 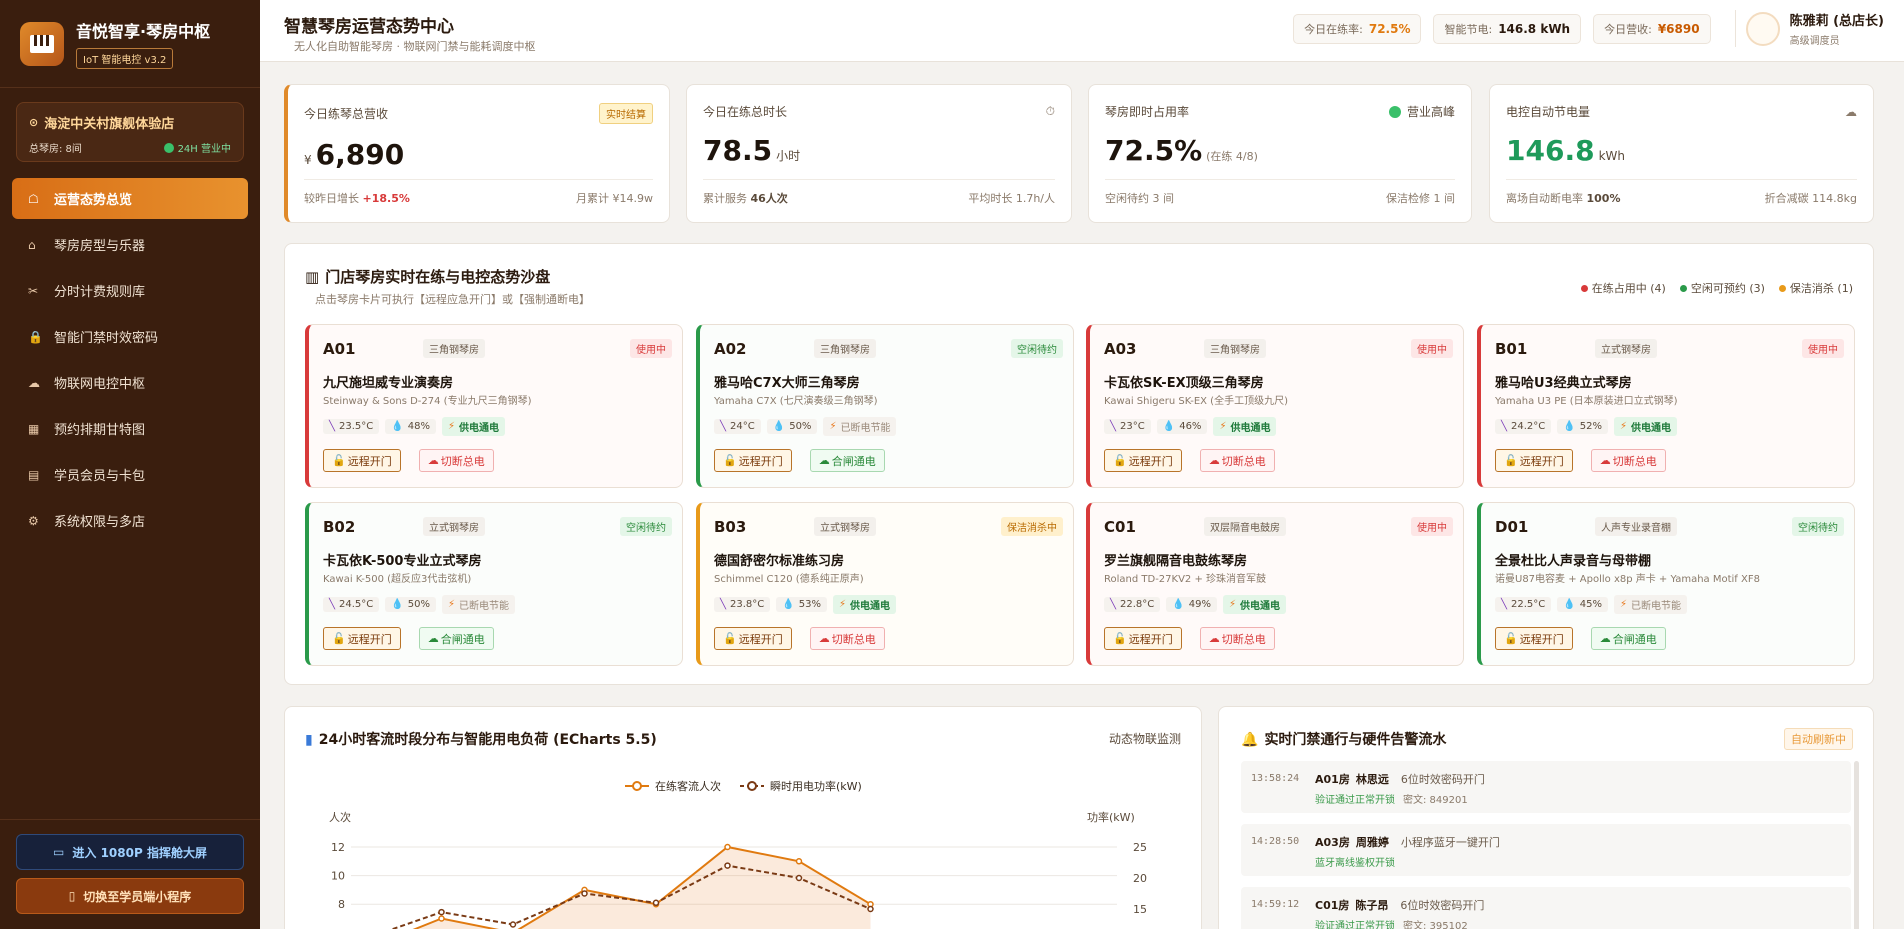 I want to click on power-action-label: 合闸通电, so click(x=462, y=639).